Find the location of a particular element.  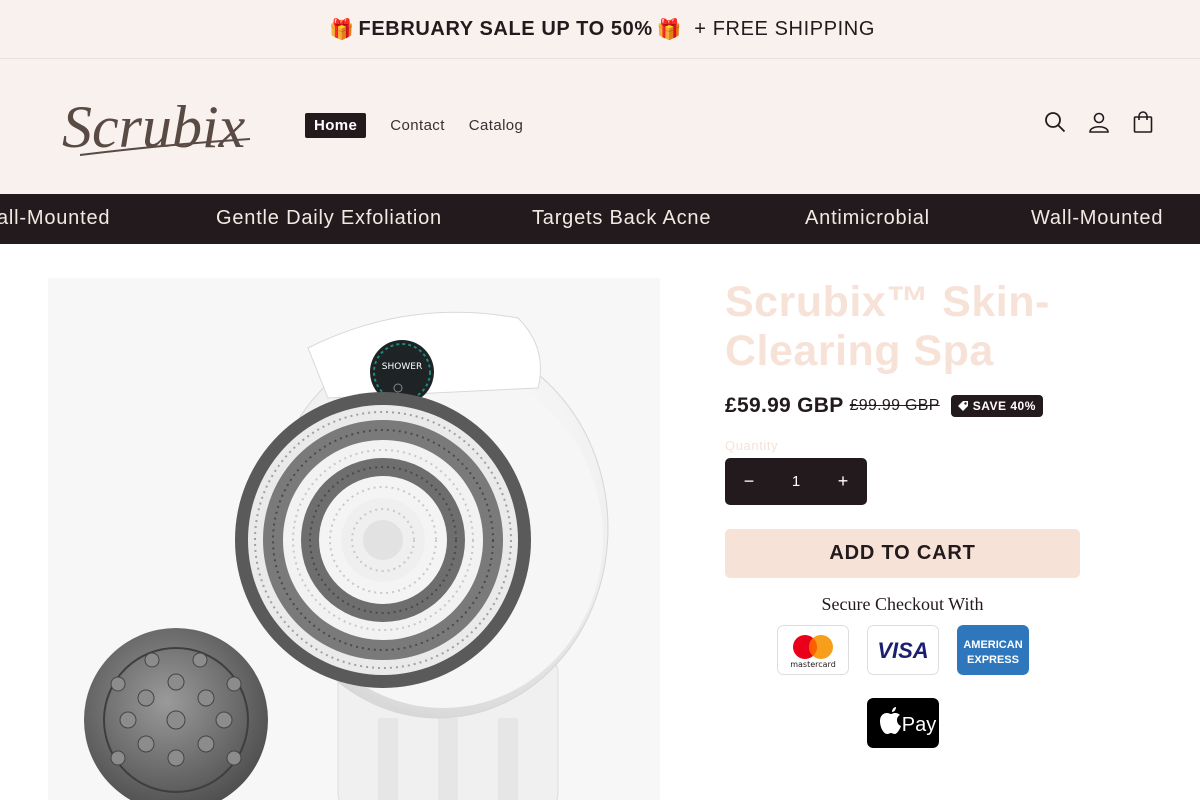

secure-checkout-label: Secure Checkout With is located at coordinates (902, 604).